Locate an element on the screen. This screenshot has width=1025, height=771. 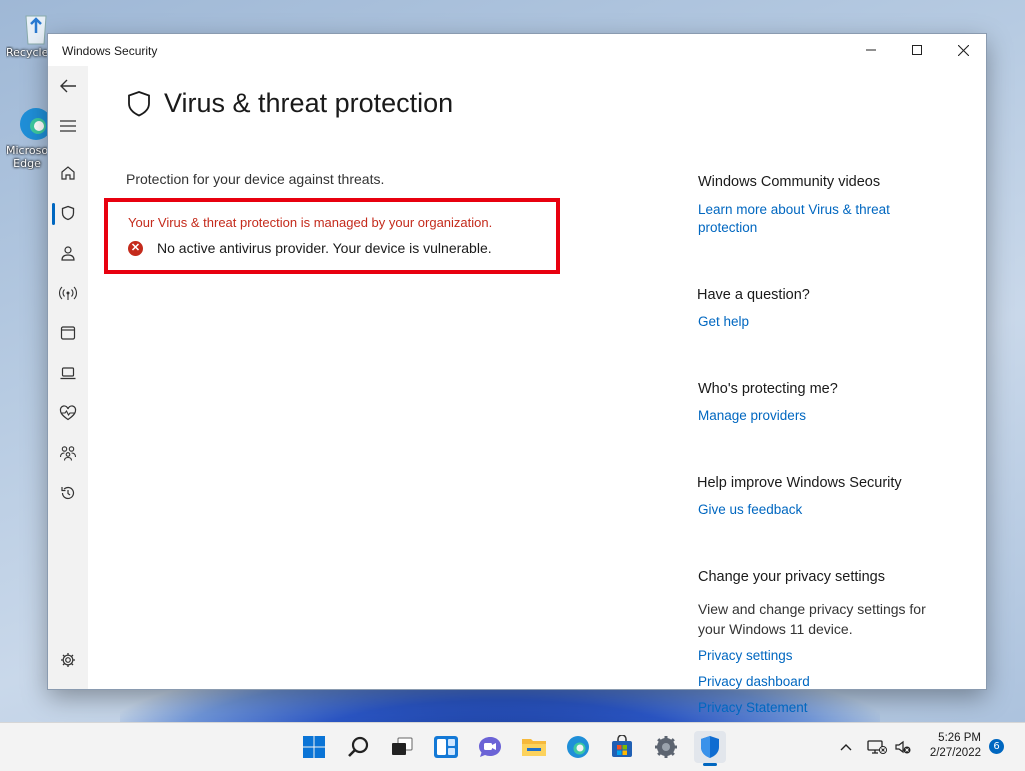
maximize-icon is located at coordinates (917, 50).